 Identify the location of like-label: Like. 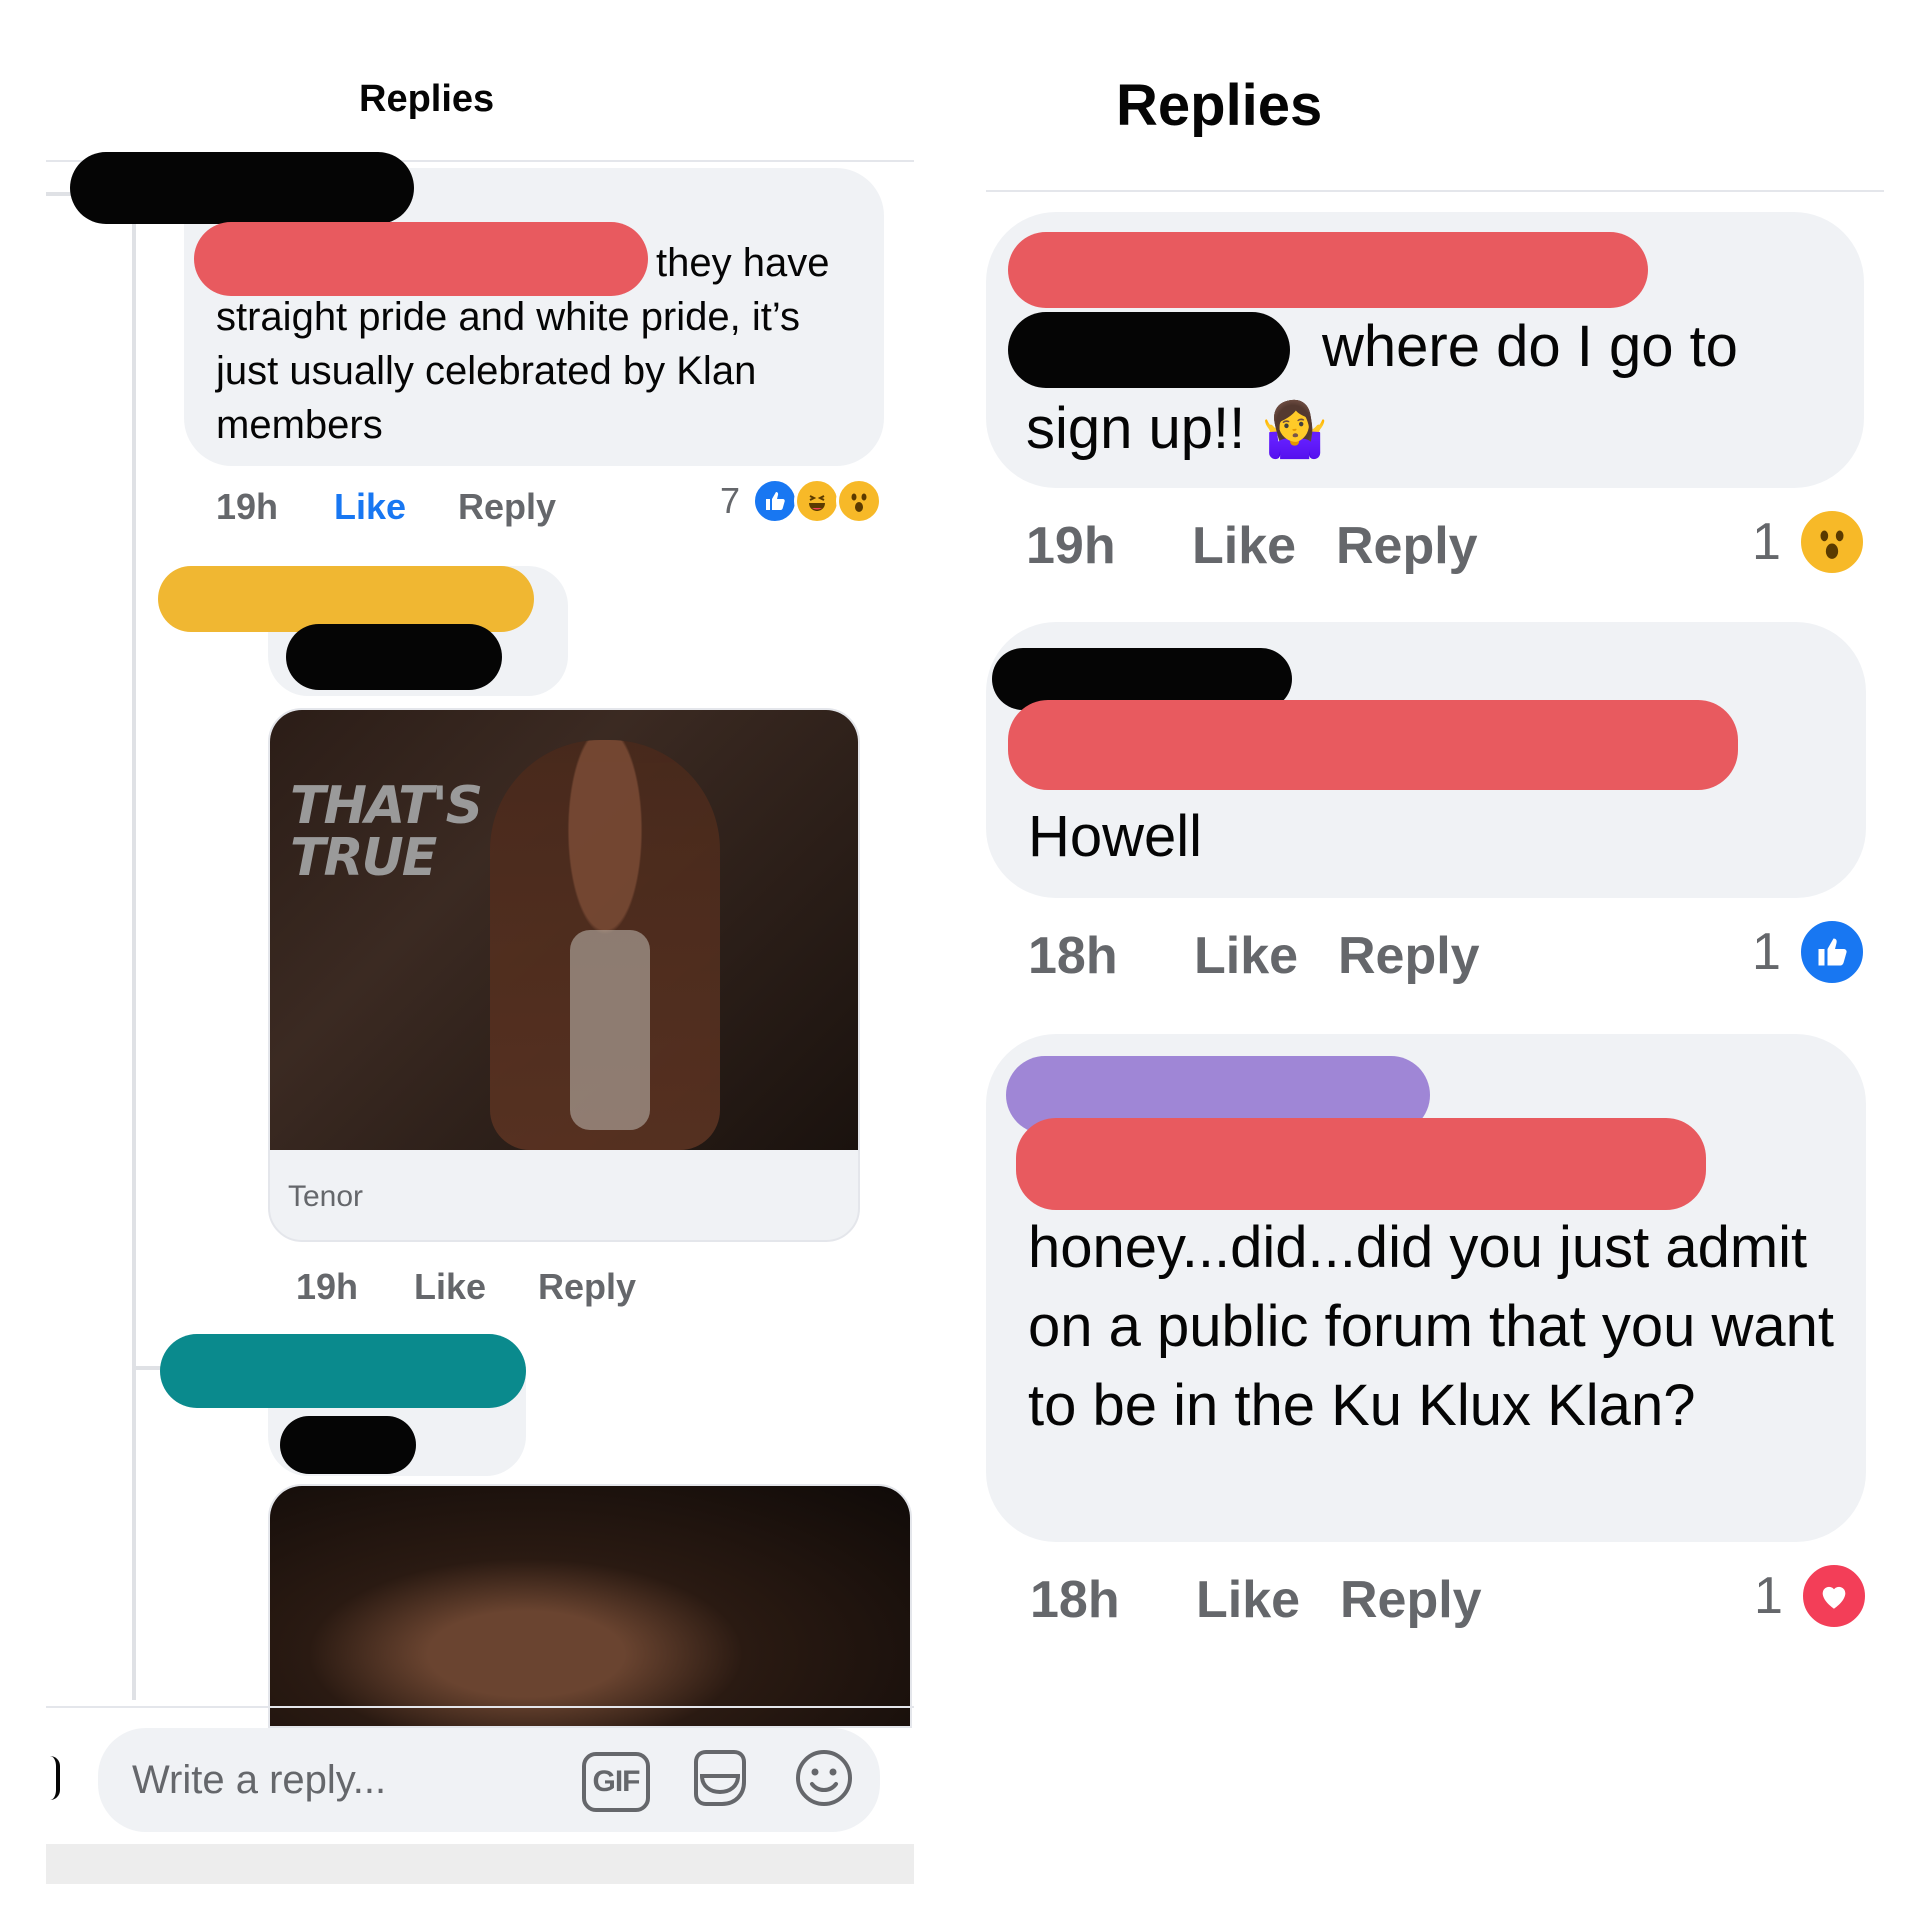
(370, 506).